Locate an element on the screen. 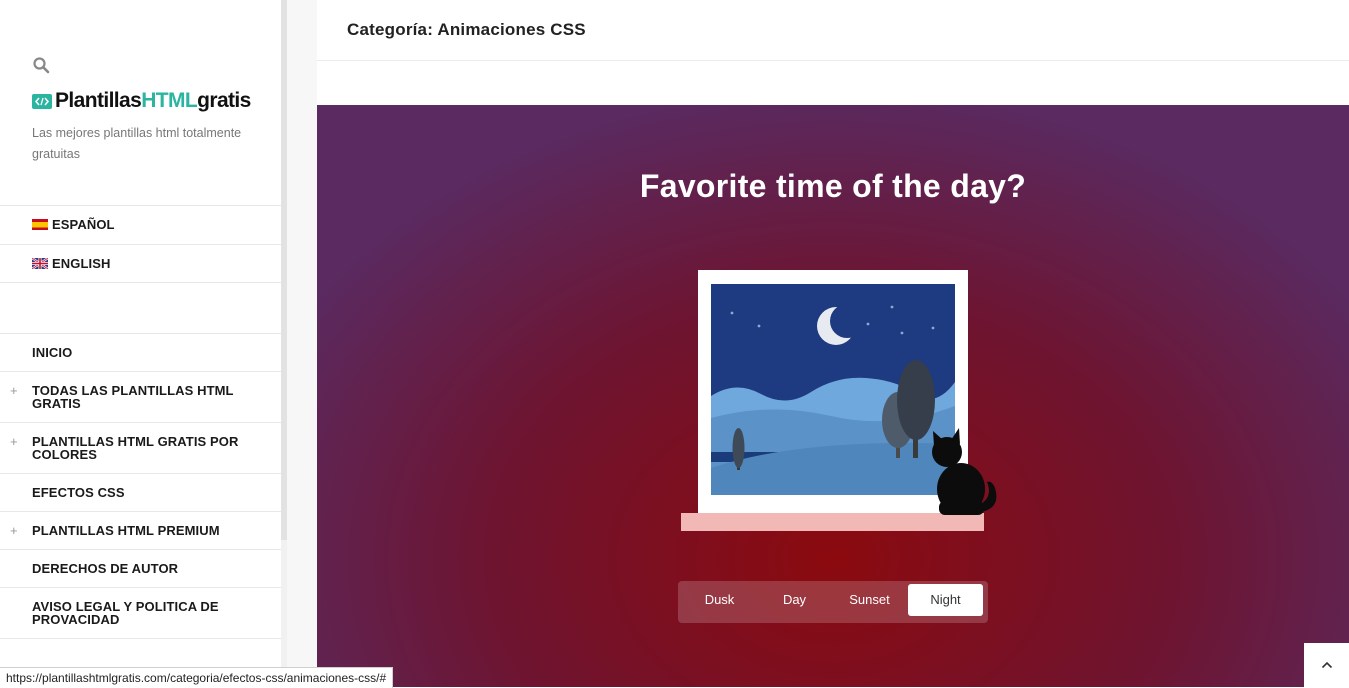 The height and width of the screenshot is (688, 1349). menu-item-todas-plantillas: TODAS LAS PLANTILLAS HTML GRATIS is located at coordinates (147, 397).